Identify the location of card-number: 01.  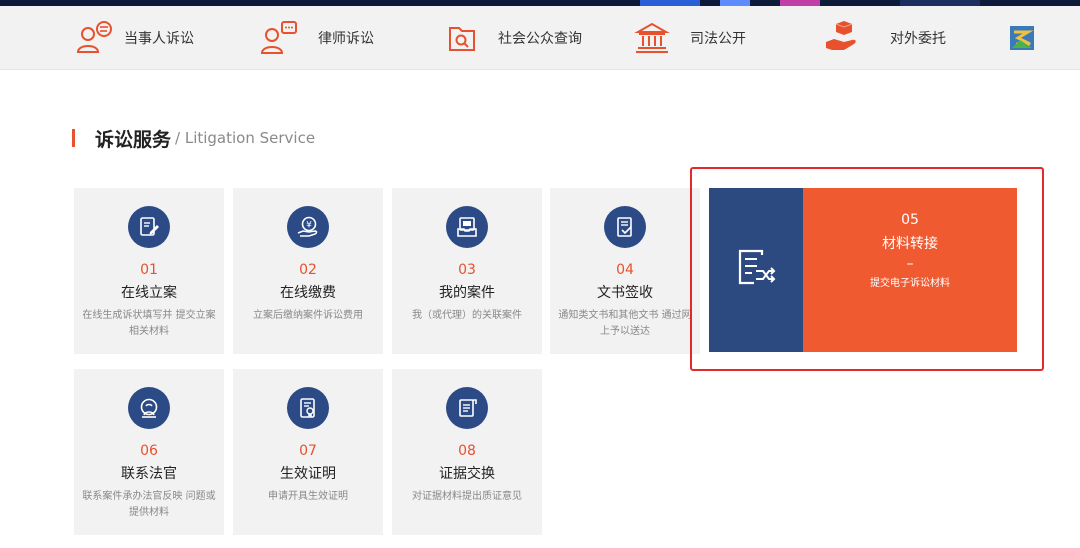
(149, 270).